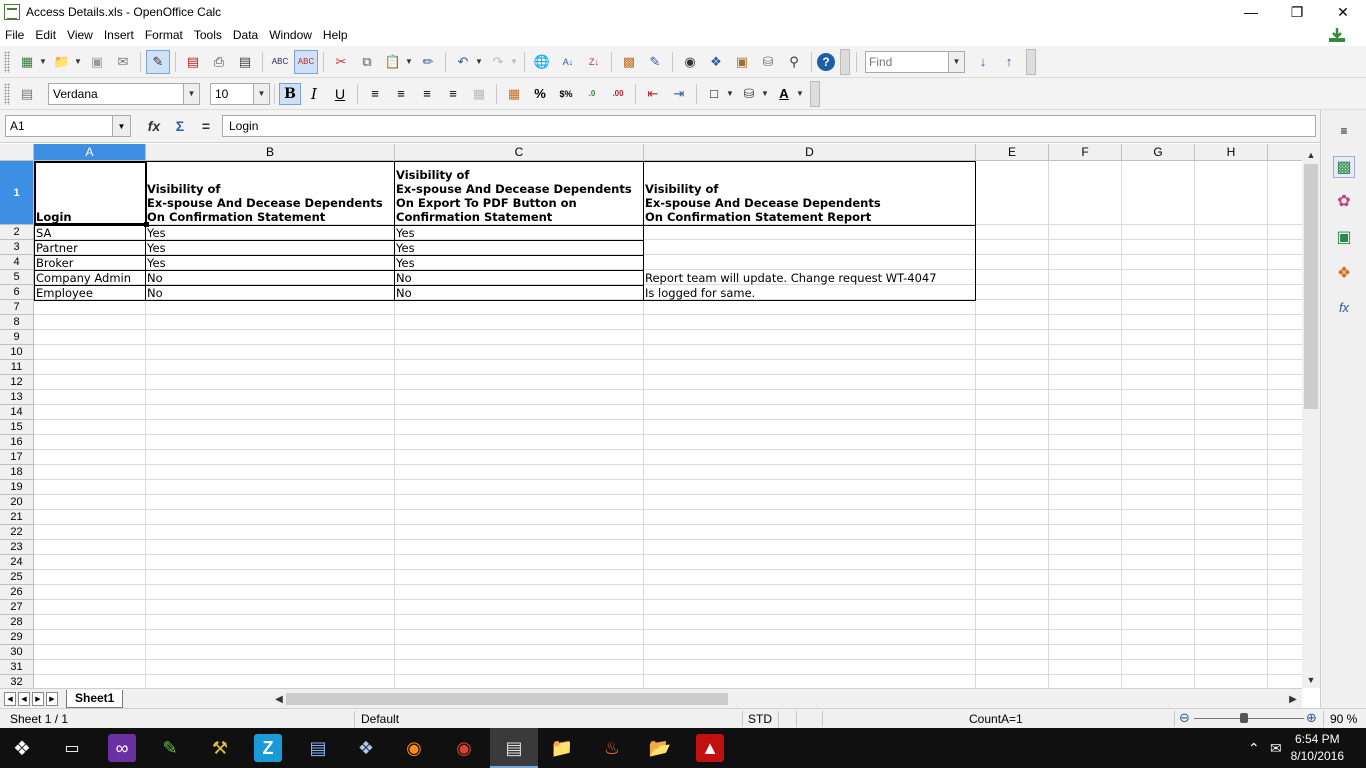 The width and height of the screenshot is (1366, 768). I want to click on cut-icon: ✂, so click(341, 62).